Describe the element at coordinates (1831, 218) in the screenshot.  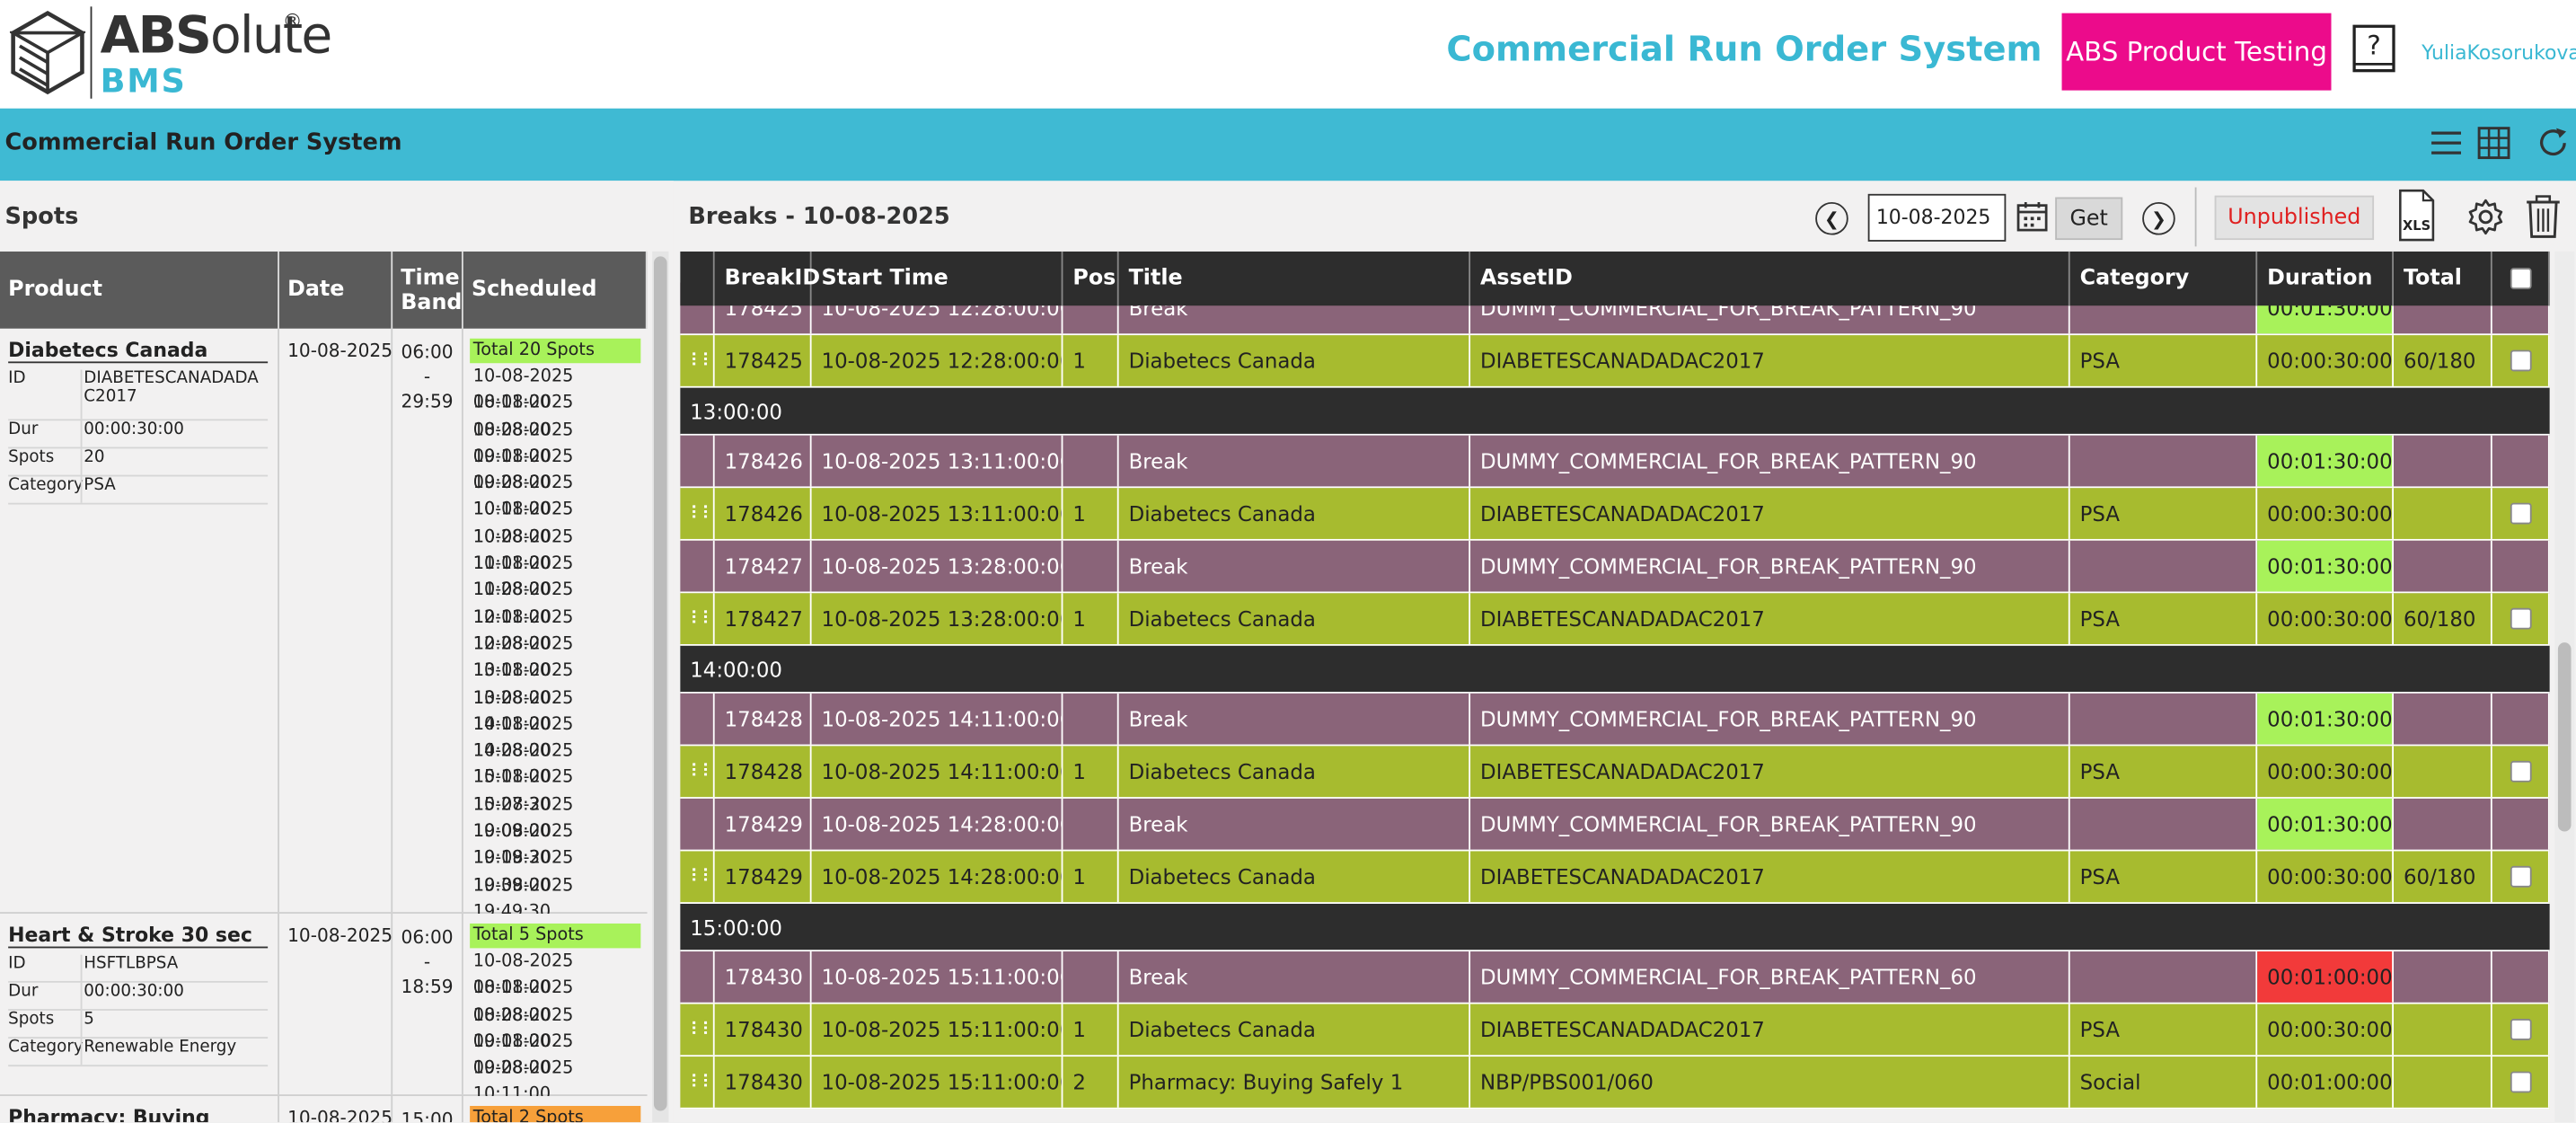
I see `prev-date-button: ❮` at that location.